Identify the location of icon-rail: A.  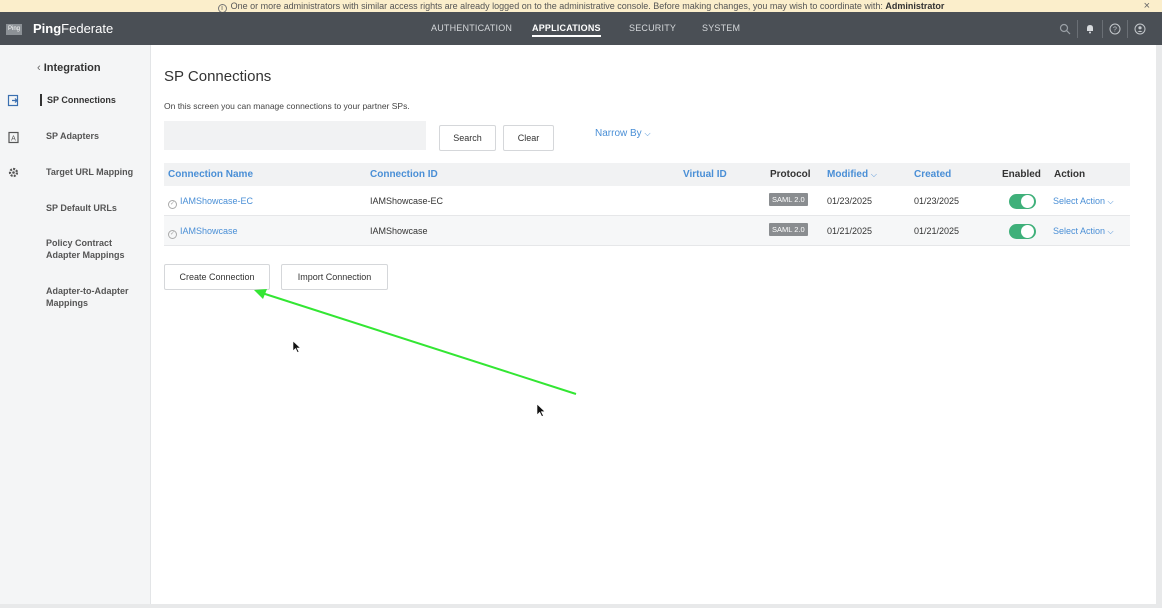
(14, 325).